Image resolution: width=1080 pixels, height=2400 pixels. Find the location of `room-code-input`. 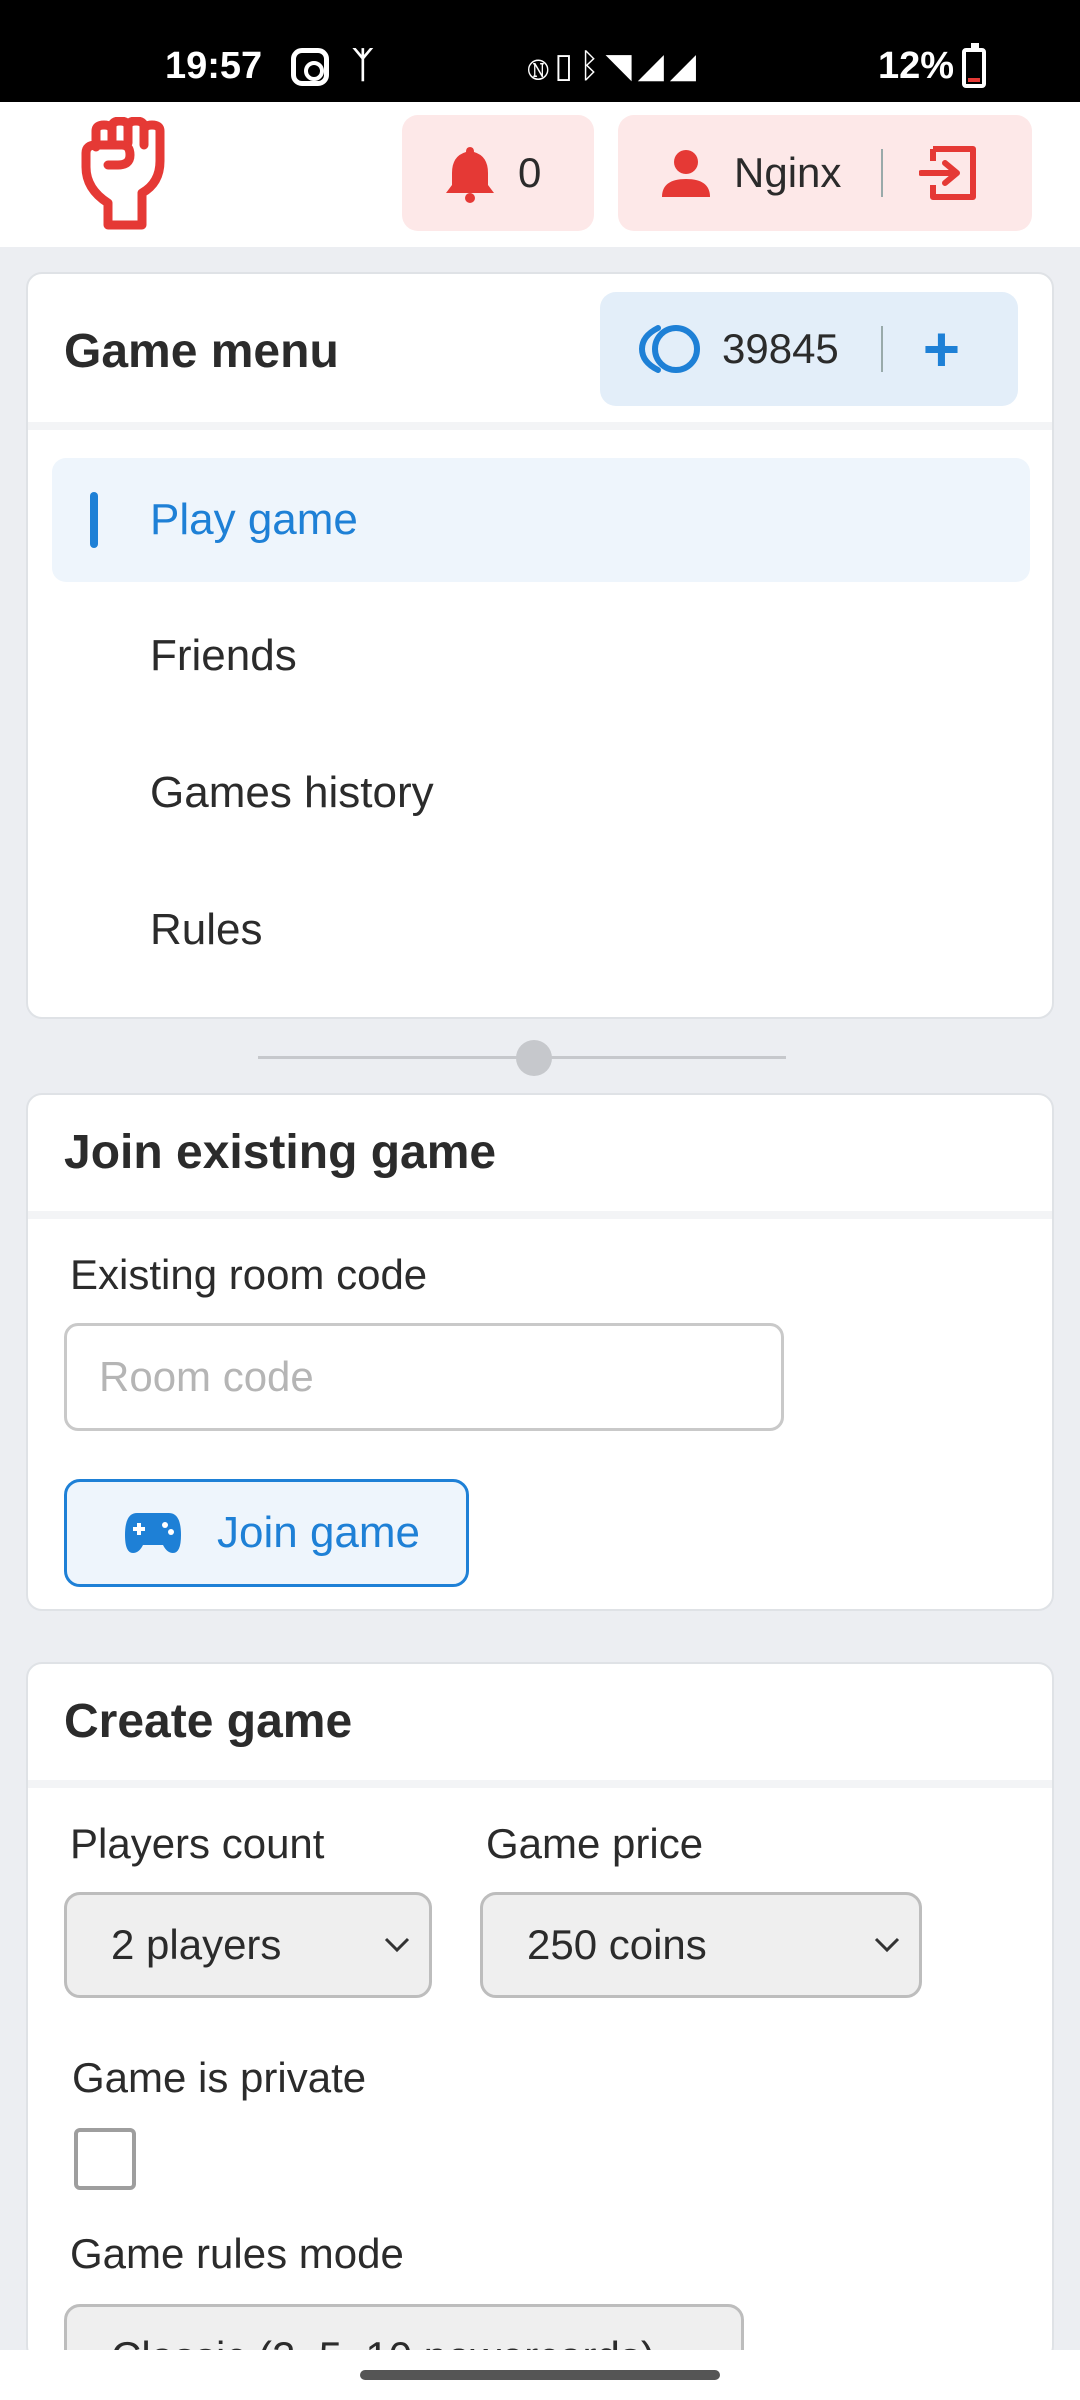

room-code-input is located at coordinates (424, 1377).